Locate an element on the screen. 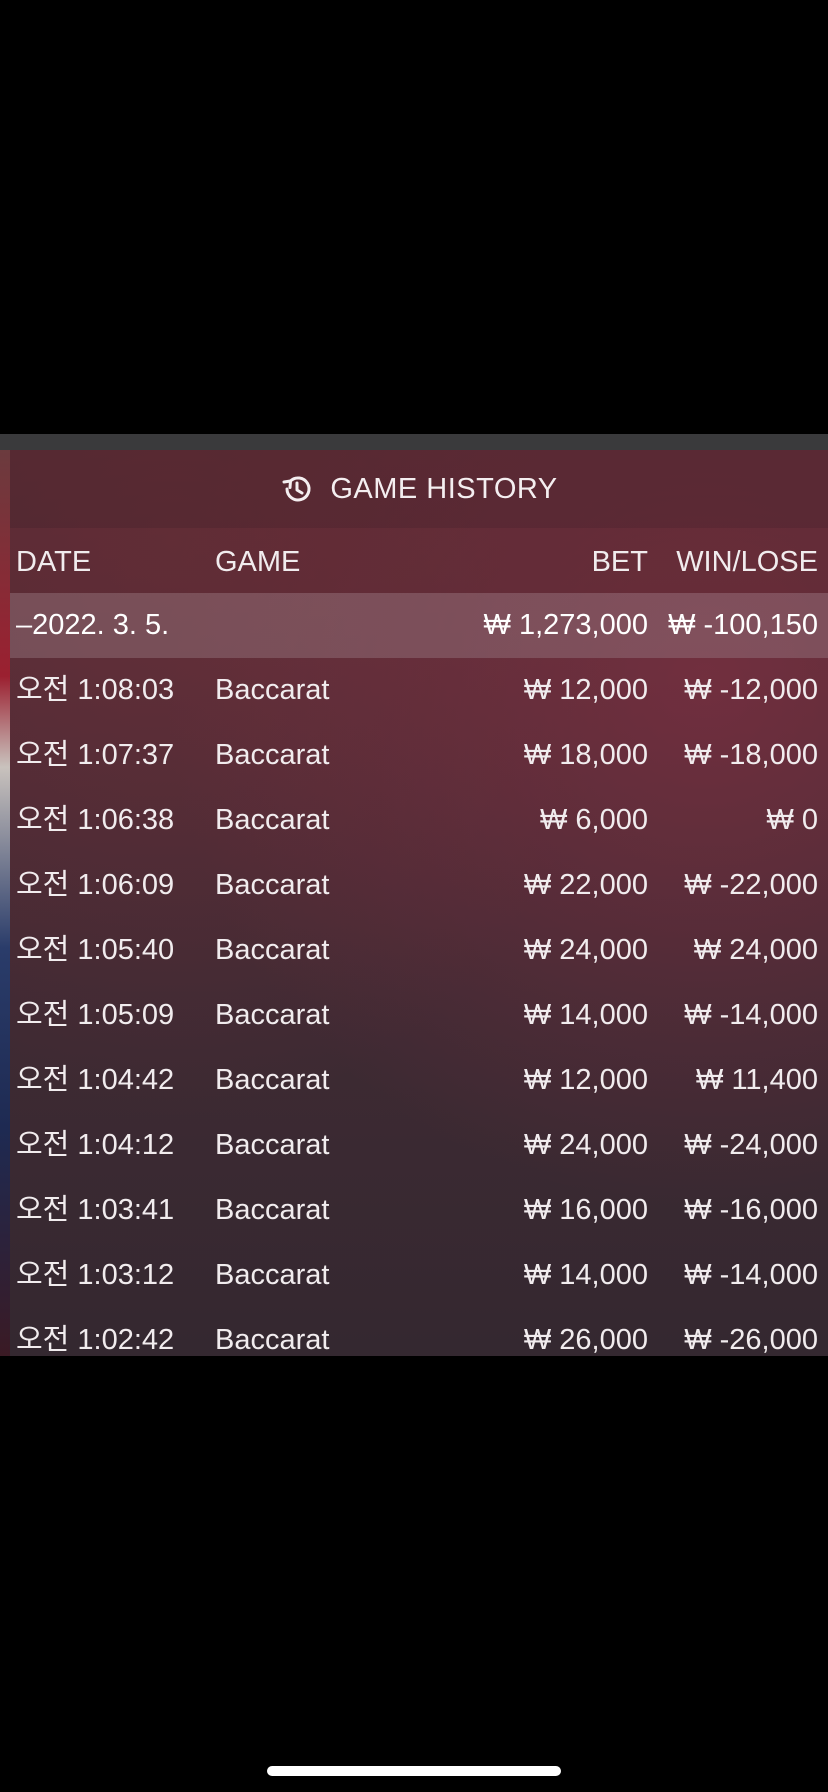 The height and width of the screenshot is (1792, 828). summary-bet-total: ₩ 1,273,000 is located at coordinates (565, 625).